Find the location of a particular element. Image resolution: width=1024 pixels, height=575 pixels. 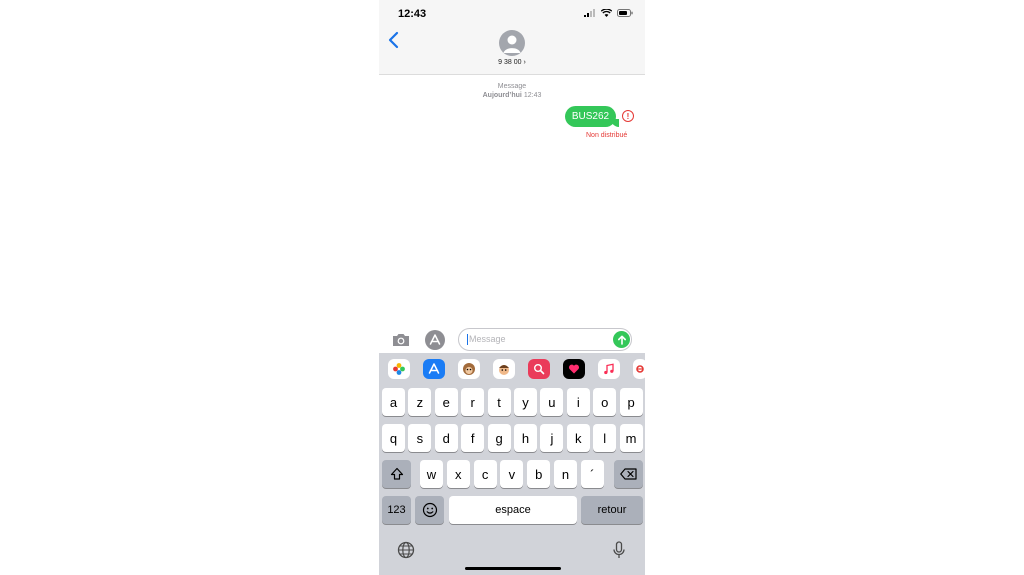

emoji-icon is located at coordinates (429, 510).